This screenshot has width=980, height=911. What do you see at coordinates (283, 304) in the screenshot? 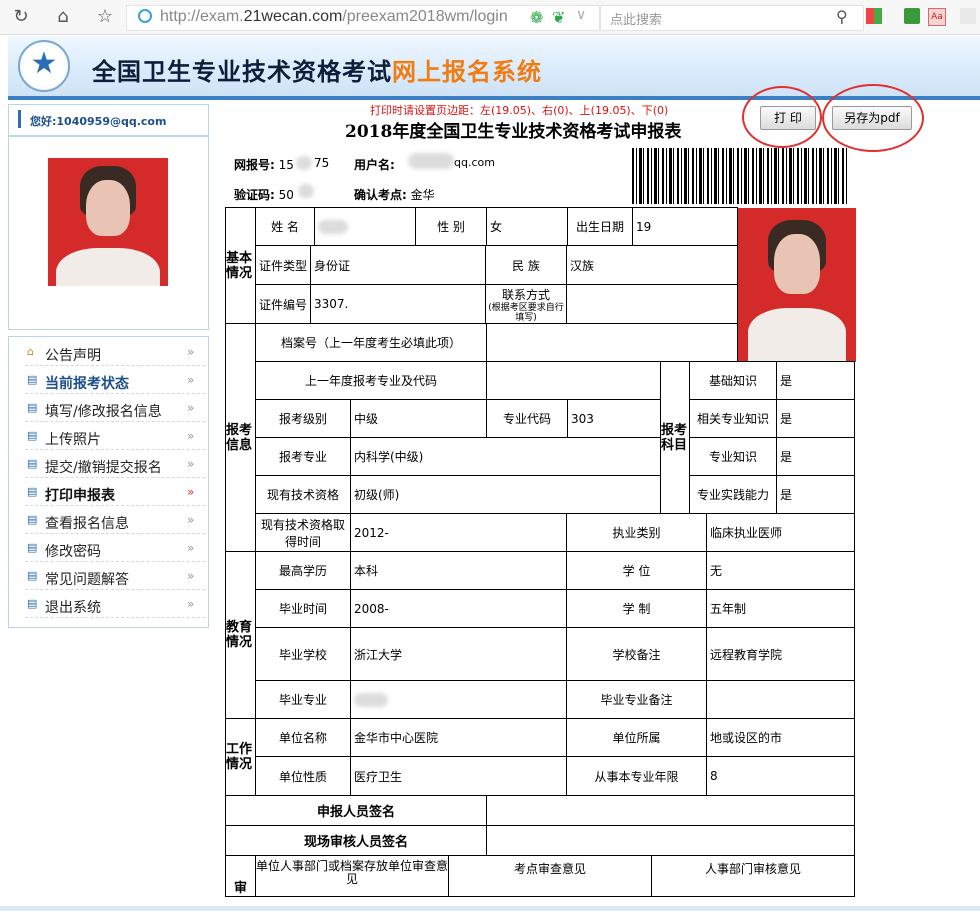
I see `idno-label: 证件编号` at bounding box center [283, 304].